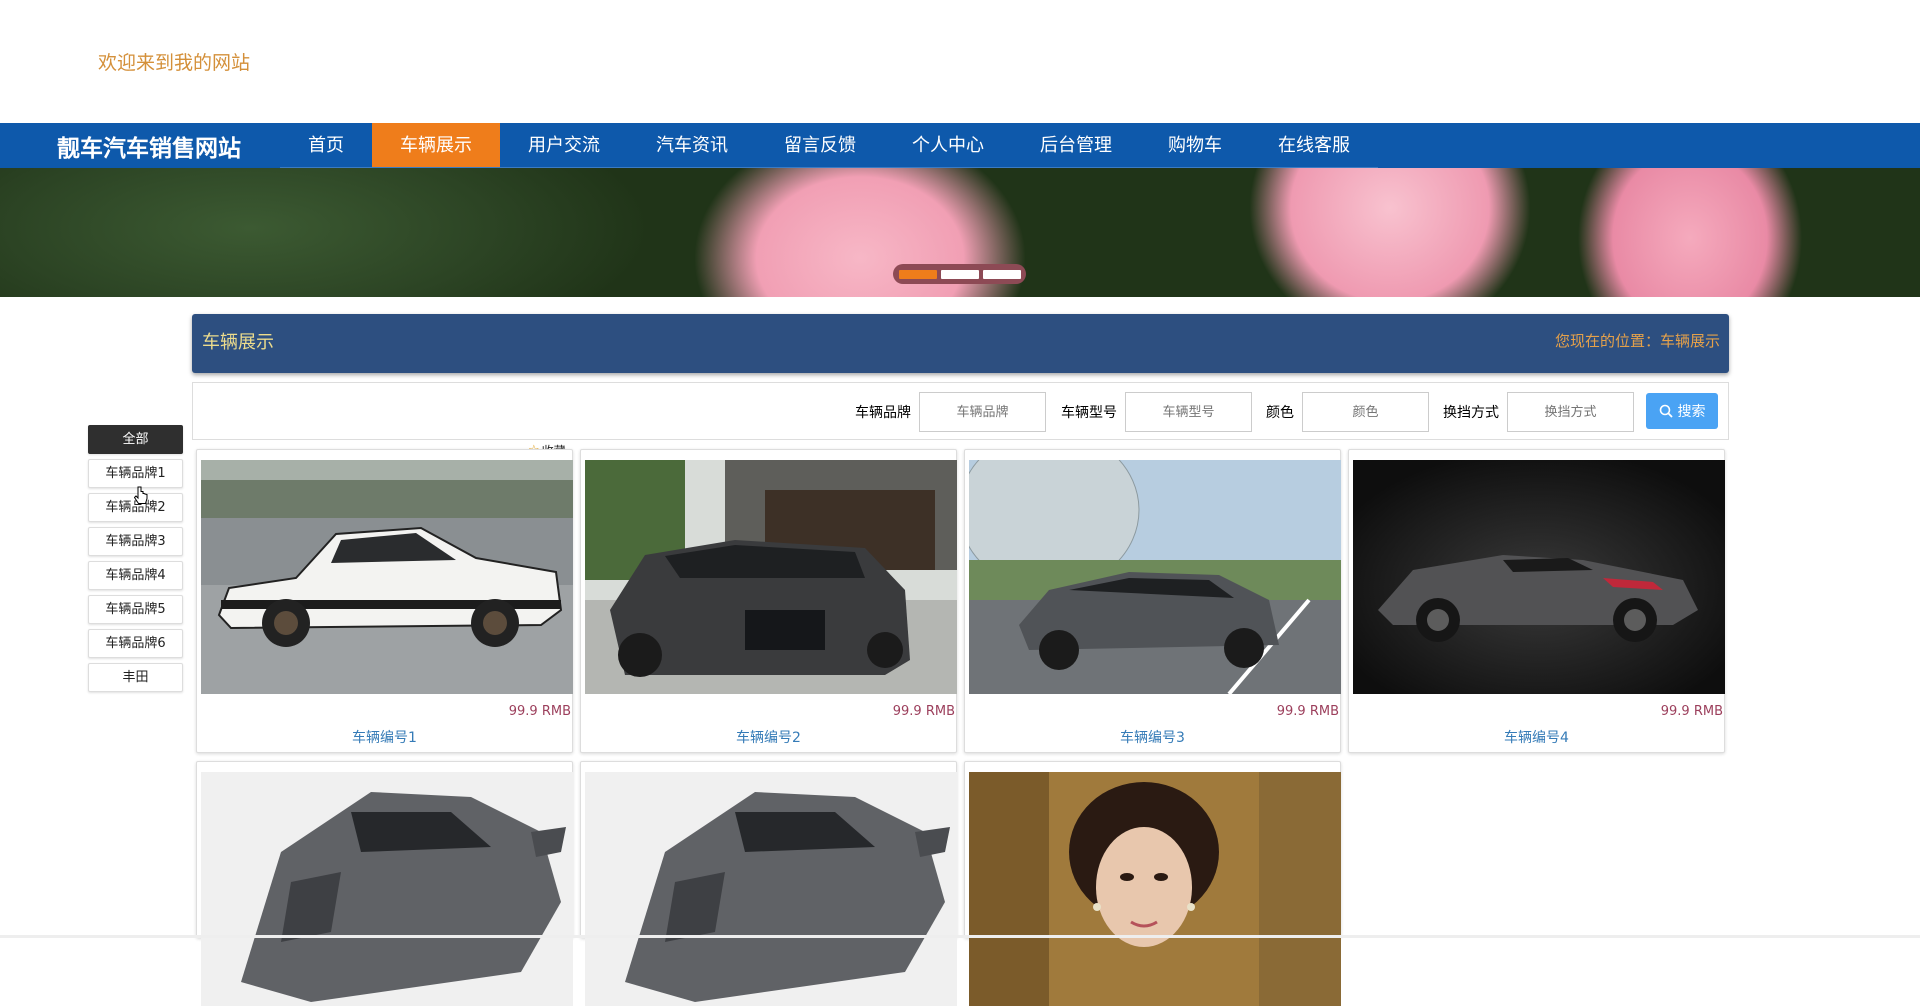 This screenshot has height=1006, width=1920. What do you see at coordinates (168, 146) in the screenshot?
I see `site-brand: 靓车汽车销售网站` at bounding box center [168, 146].